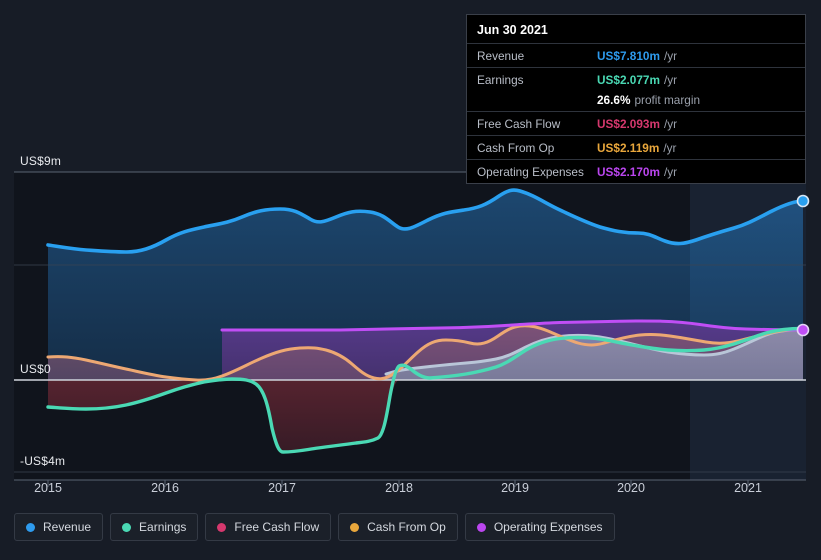 Image resolution: width=821 pixels, height=560 pixels. I want to click on tooltip-value-operating-expenses: US$2.170m, so click(628, 171).